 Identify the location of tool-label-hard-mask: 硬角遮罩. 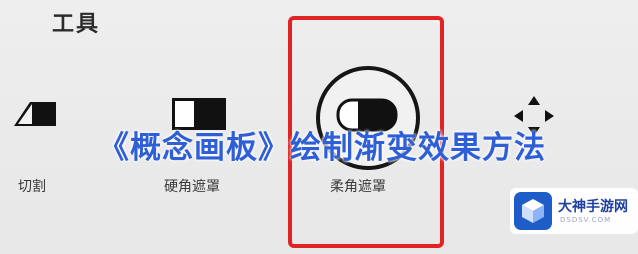
(192, 187).